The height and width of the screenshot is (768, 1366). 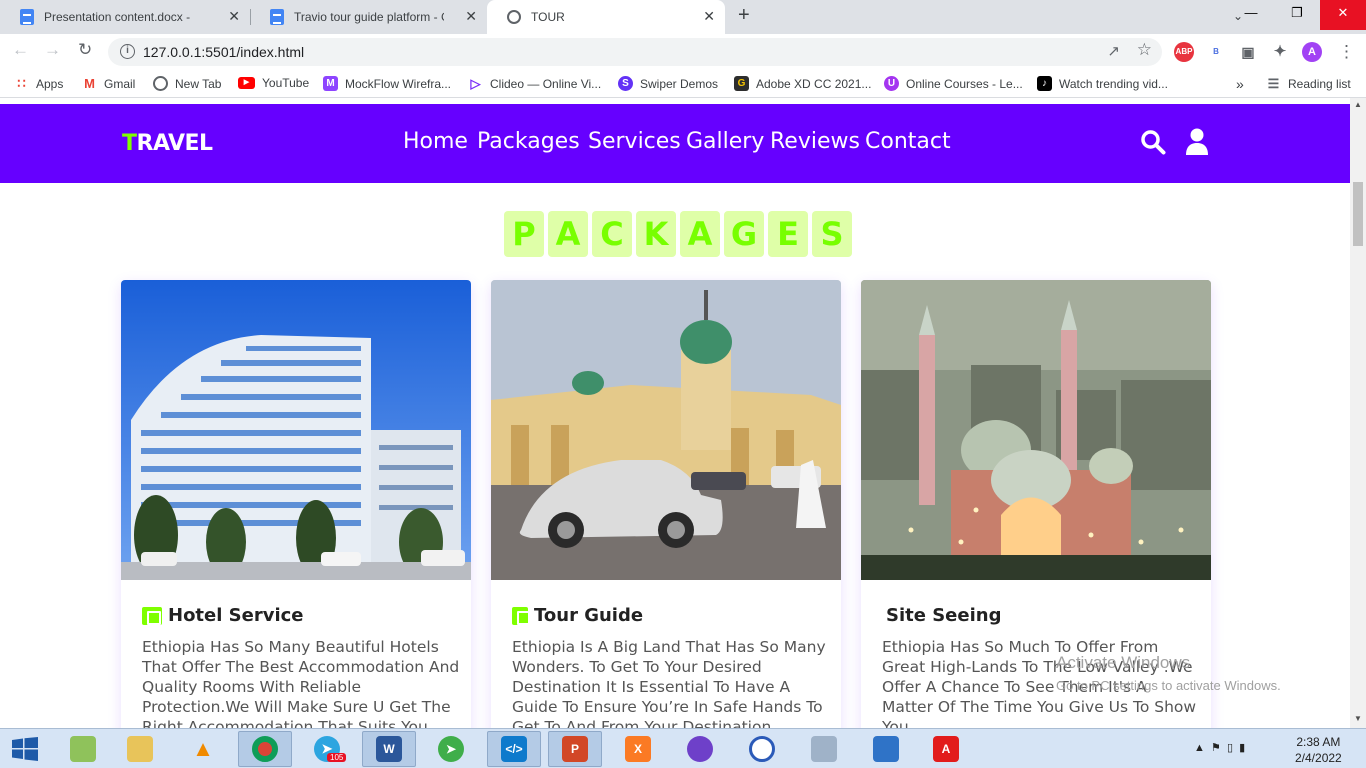 What do you see at coordinates (85, 50) in the screenshot?
I see `reload-icon: ↻` at bounding box center [85, 50].